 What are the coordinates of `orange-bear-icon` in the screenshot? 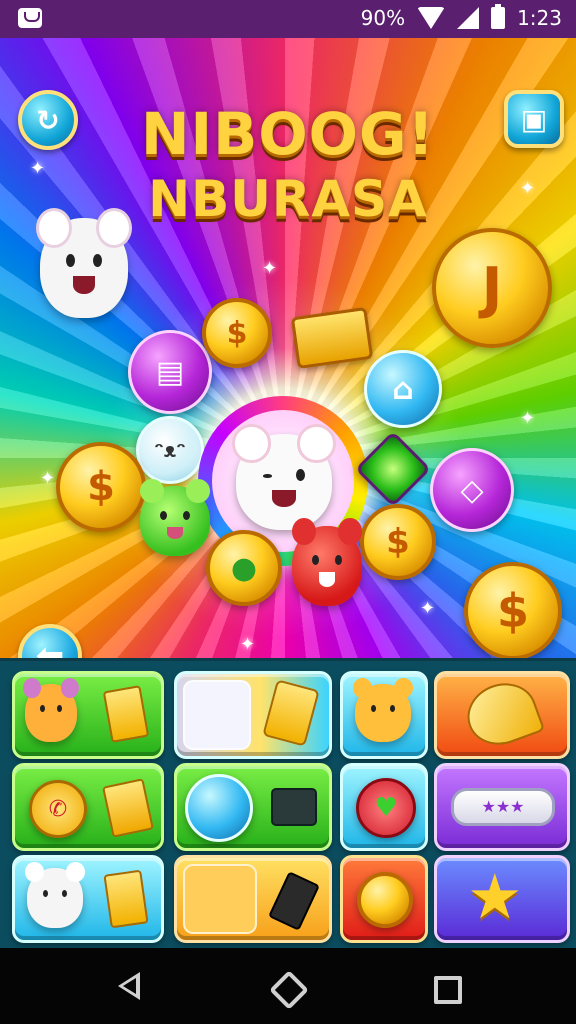 It's located at (383, 710).